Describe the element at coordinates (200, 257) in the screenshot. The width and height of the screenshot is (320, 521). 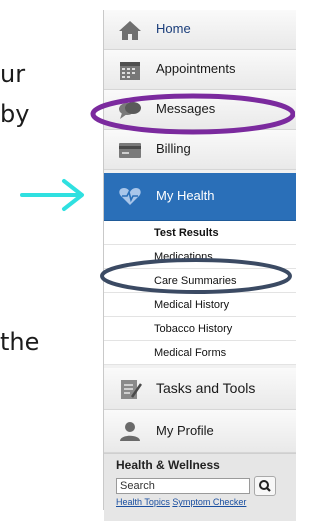
I see `submenu-item-medications: Medications` at that location.